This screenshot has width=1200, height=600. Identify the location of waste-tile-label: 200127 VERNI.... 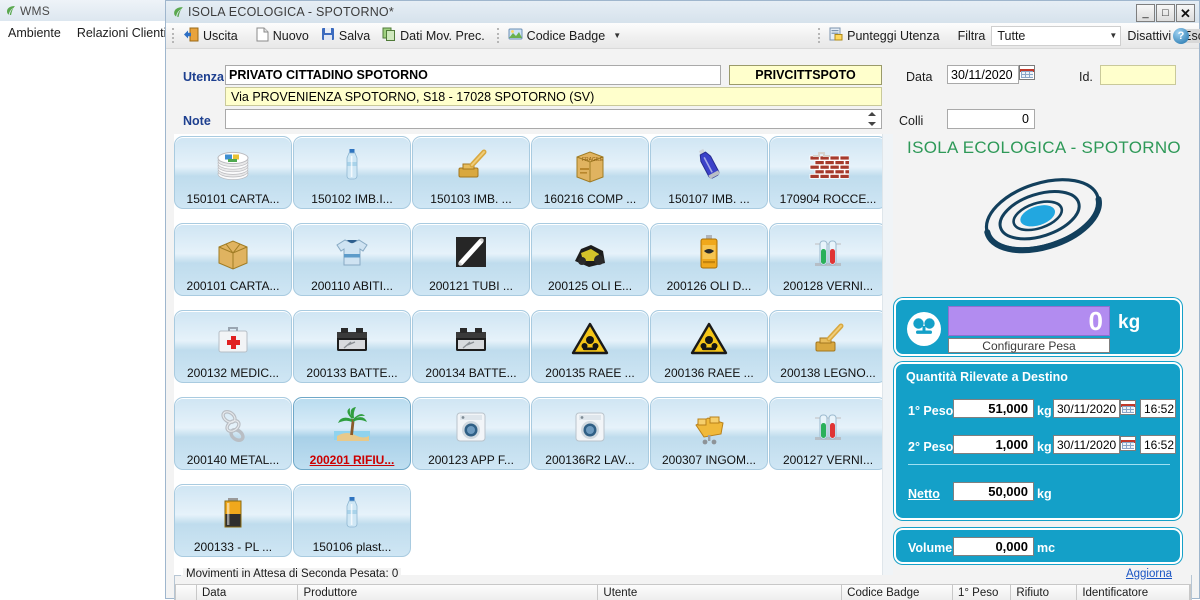
(828, 460).